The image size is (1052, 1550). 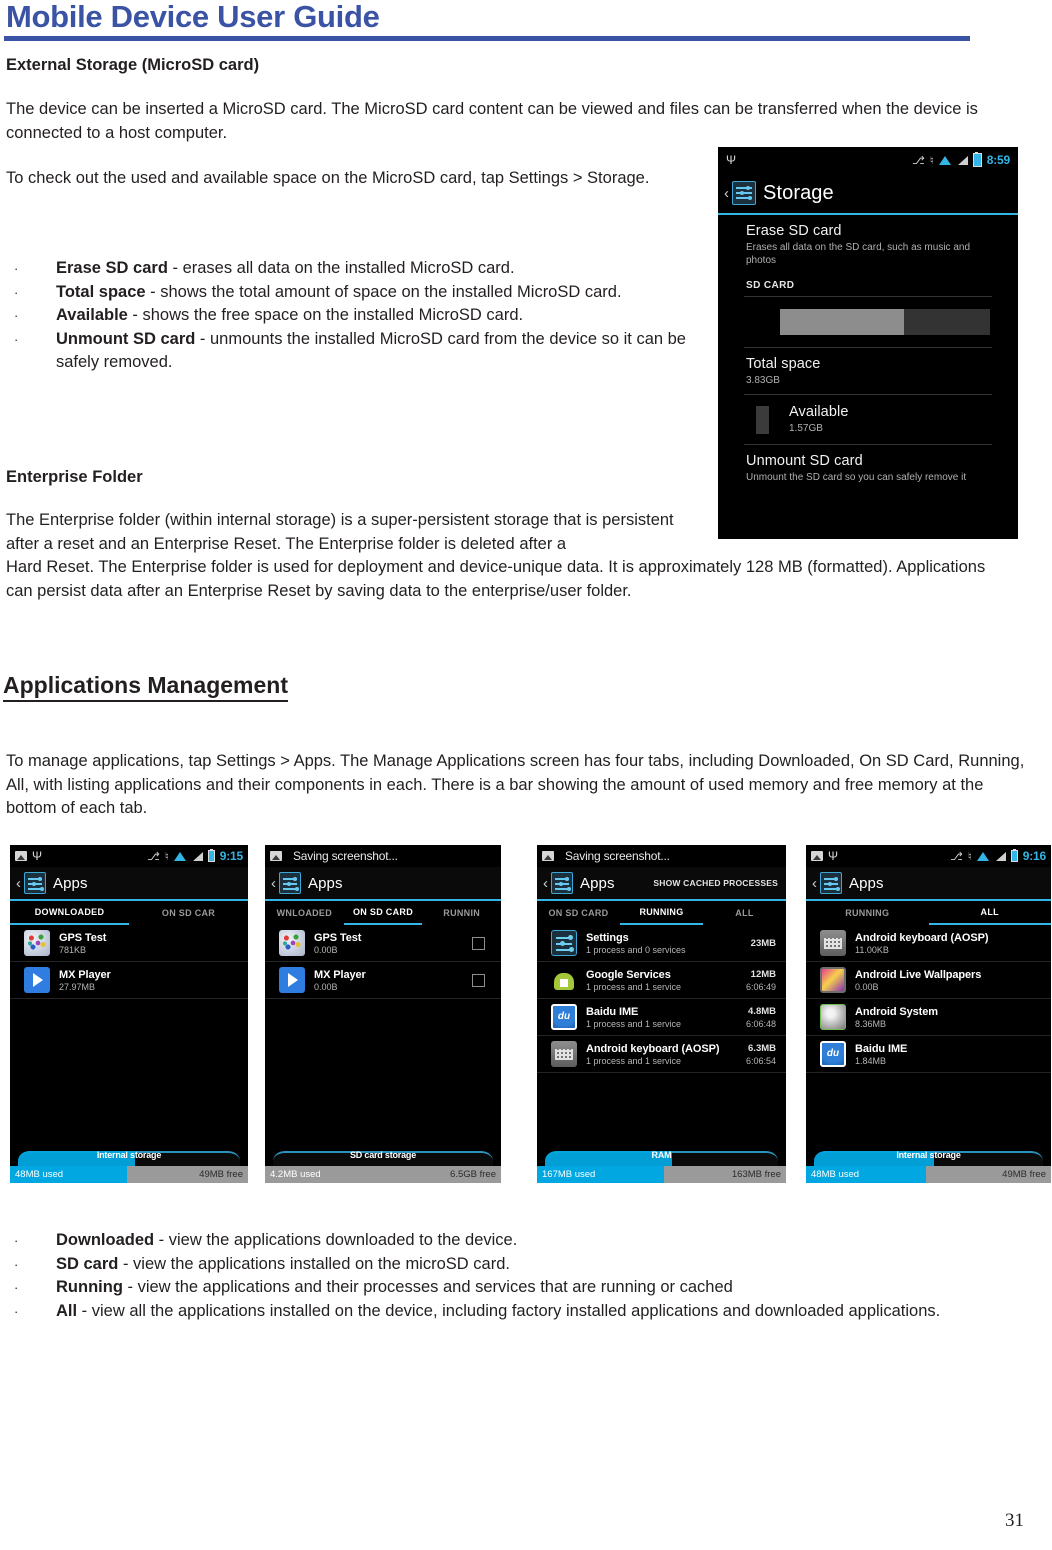 What do you see at coordinates (145, 687) in the screenshot?
I see `heading-applications-management: Applications Management` at bounding box center [145, 687].